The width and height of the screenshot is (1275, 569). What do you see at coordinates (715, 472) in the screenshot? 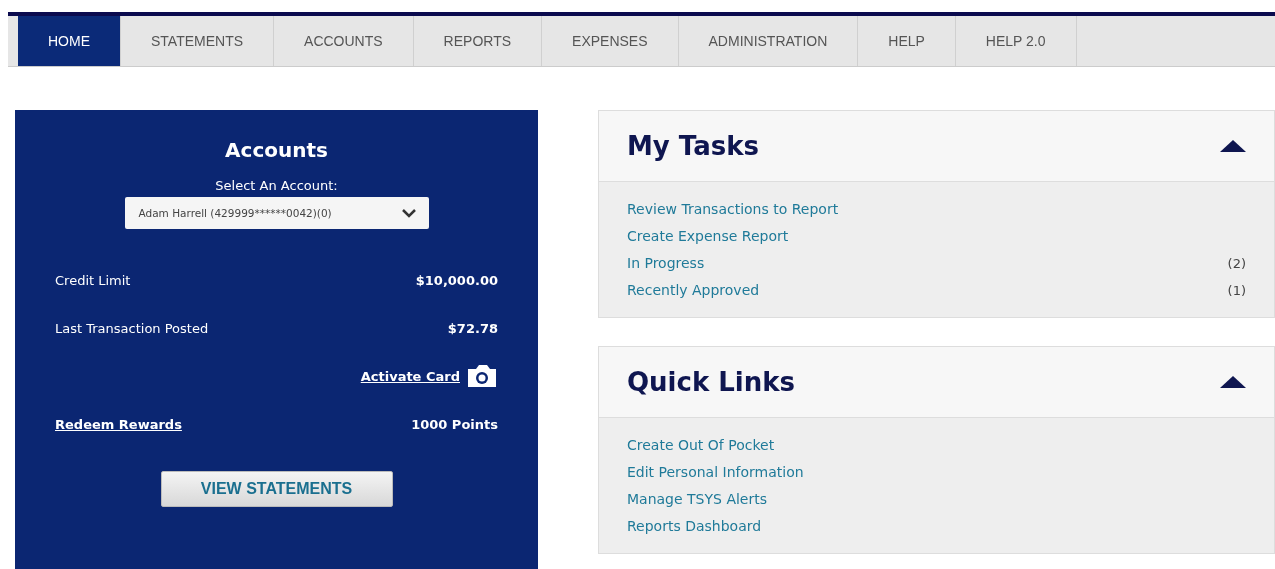
I see `panel-link: Edit Personal Information` at bounding box center [715, 472].